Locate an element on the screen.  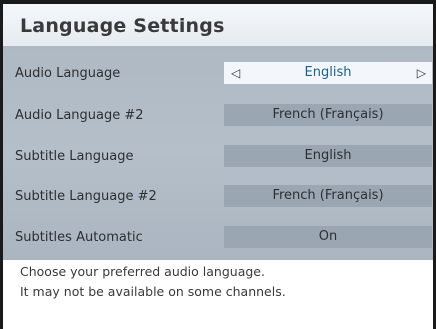
page-title: Language Settings is located at coordinates (122, 26).